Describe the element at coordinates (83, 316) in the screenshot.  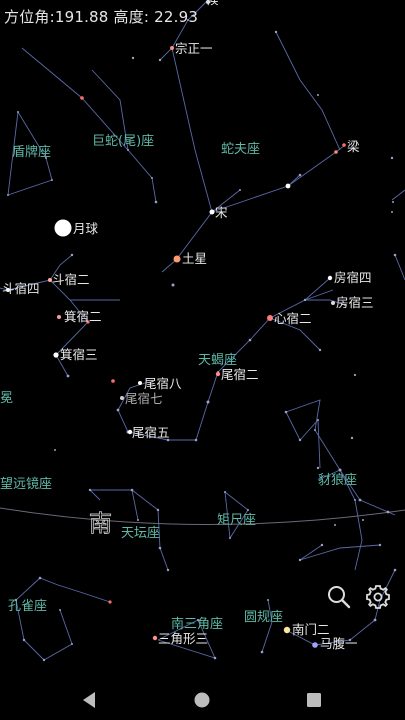
I see `star-jixiuer: 箕宿二` at that location.